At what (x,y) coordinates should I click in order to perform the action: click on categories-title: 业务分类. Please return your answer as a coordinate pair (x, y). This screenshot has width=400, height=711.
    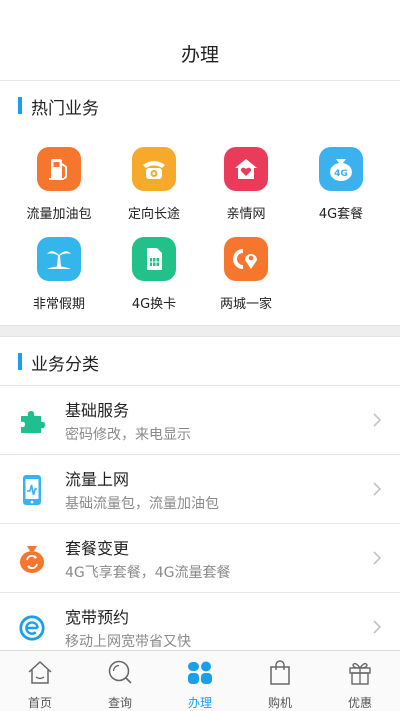
    Looking at the image, I should click on (65, 365).